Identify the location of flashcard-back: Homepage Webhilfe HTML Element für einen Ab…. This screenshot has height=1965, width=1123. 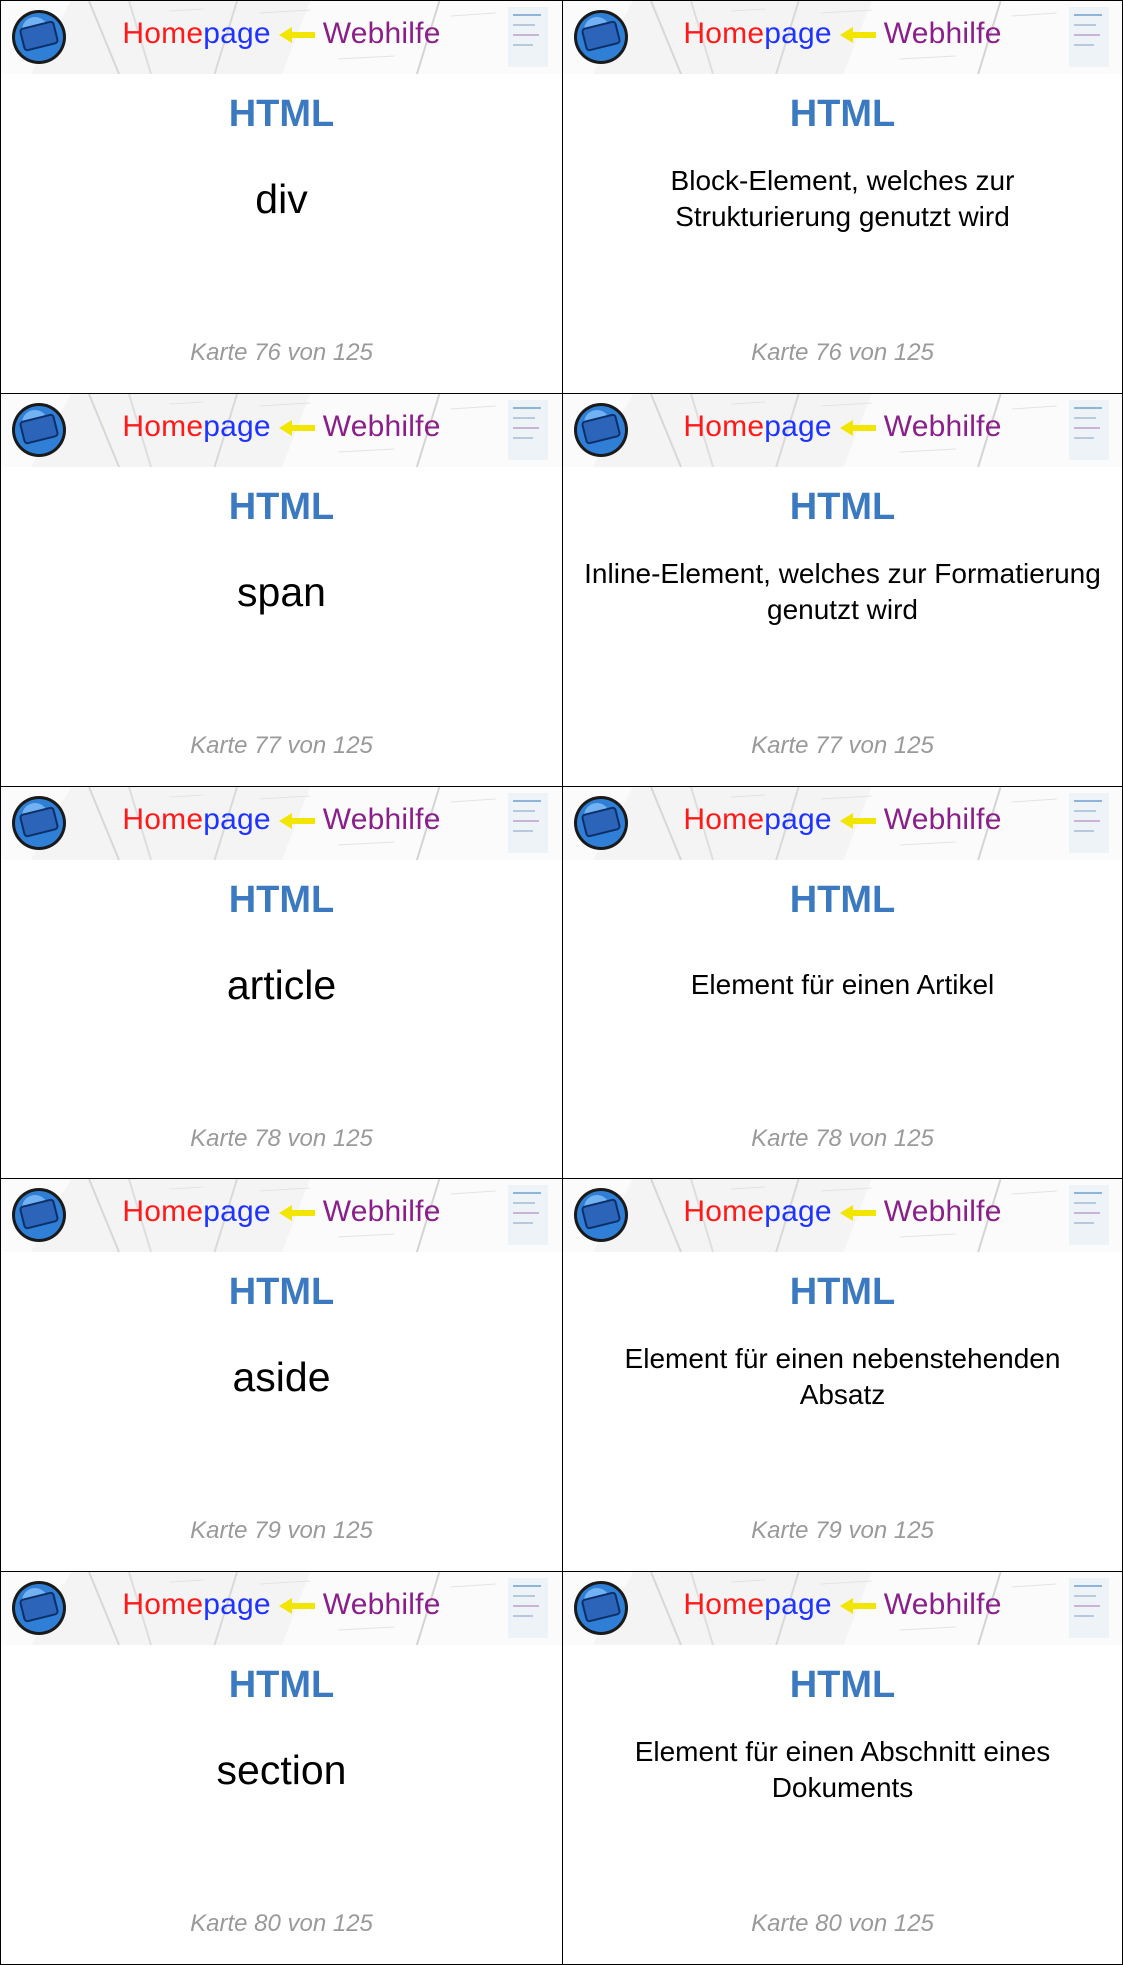
(842, 1768).